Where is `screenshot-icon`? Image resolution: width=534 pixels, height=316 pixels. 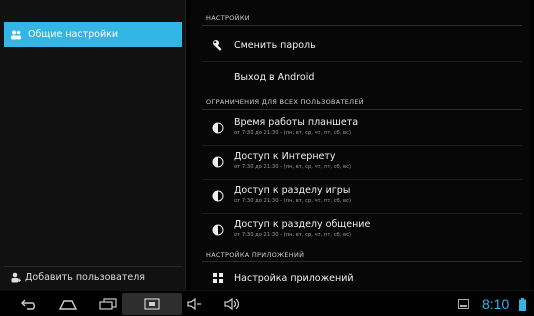
screenshot-icon is located at coordinates (152, 304).